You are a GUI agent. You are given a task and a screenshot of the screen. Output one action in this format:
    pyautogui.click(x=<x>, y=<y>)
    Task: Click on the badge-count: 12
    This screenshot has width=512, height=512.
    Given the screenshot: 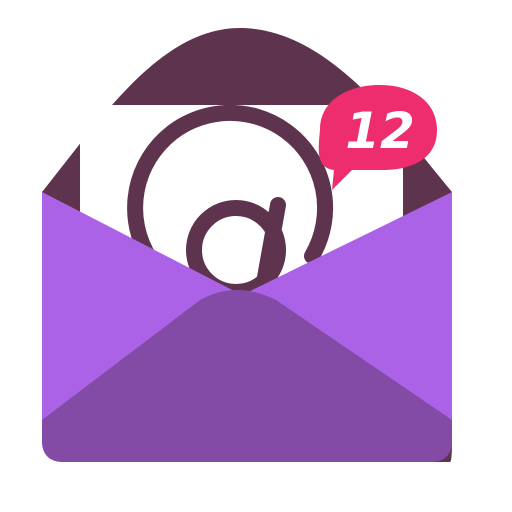 What is the action you would take?
    pyautogui.click(x=380, y=131)
    